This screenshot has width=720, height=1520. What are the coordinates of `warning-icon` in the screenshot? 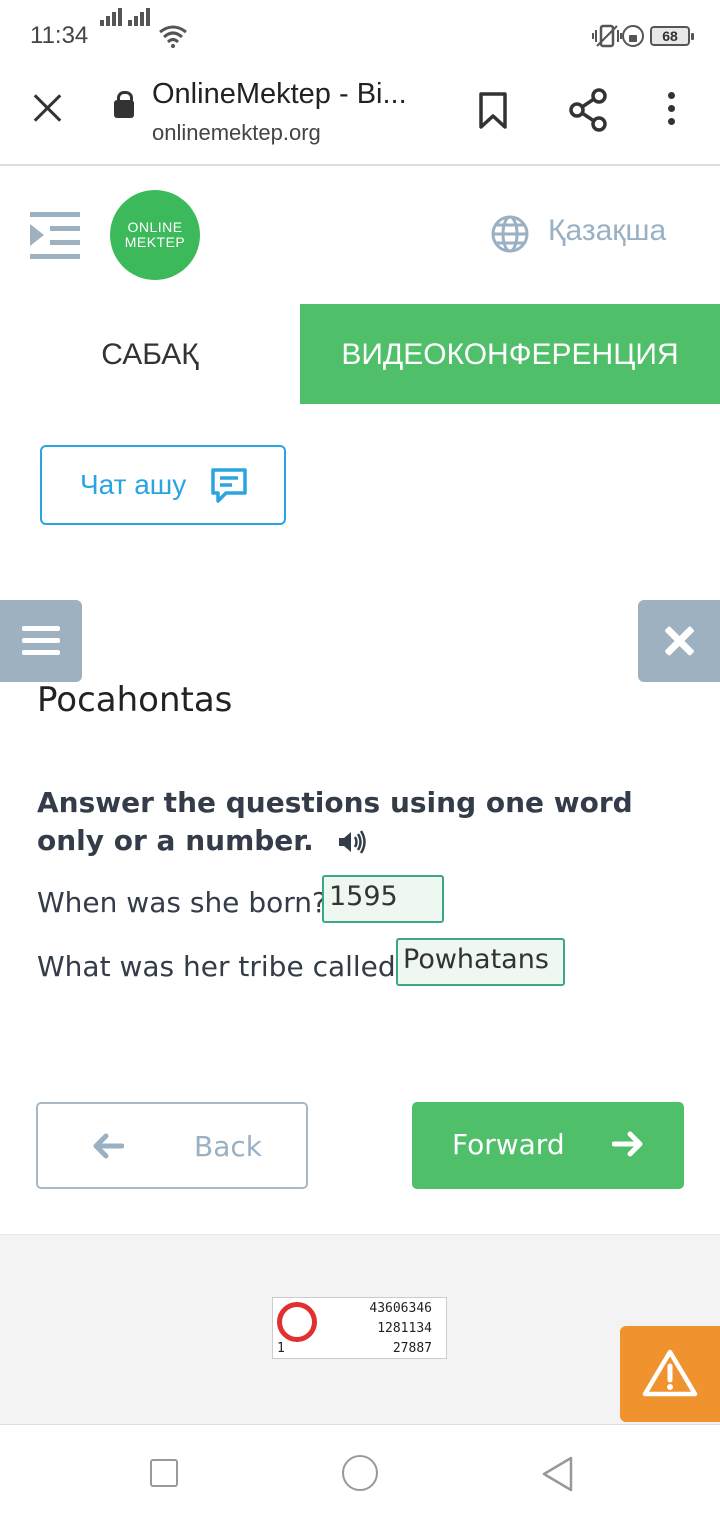 It's located at (670, 1373).